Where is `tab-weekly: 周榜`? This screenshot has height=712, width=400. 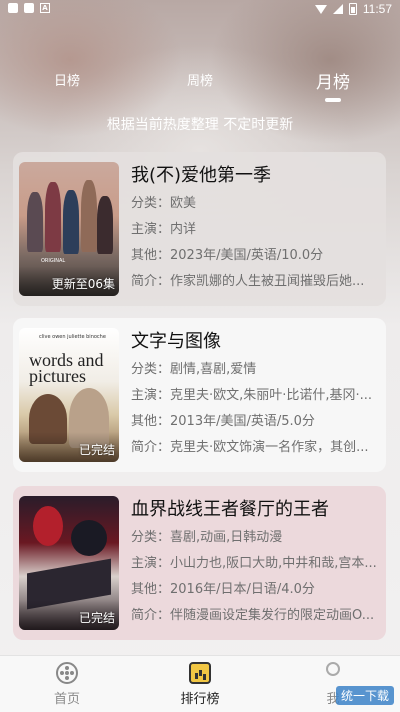
tab-weekly: 周榜 is located at coordinates (200, 79).